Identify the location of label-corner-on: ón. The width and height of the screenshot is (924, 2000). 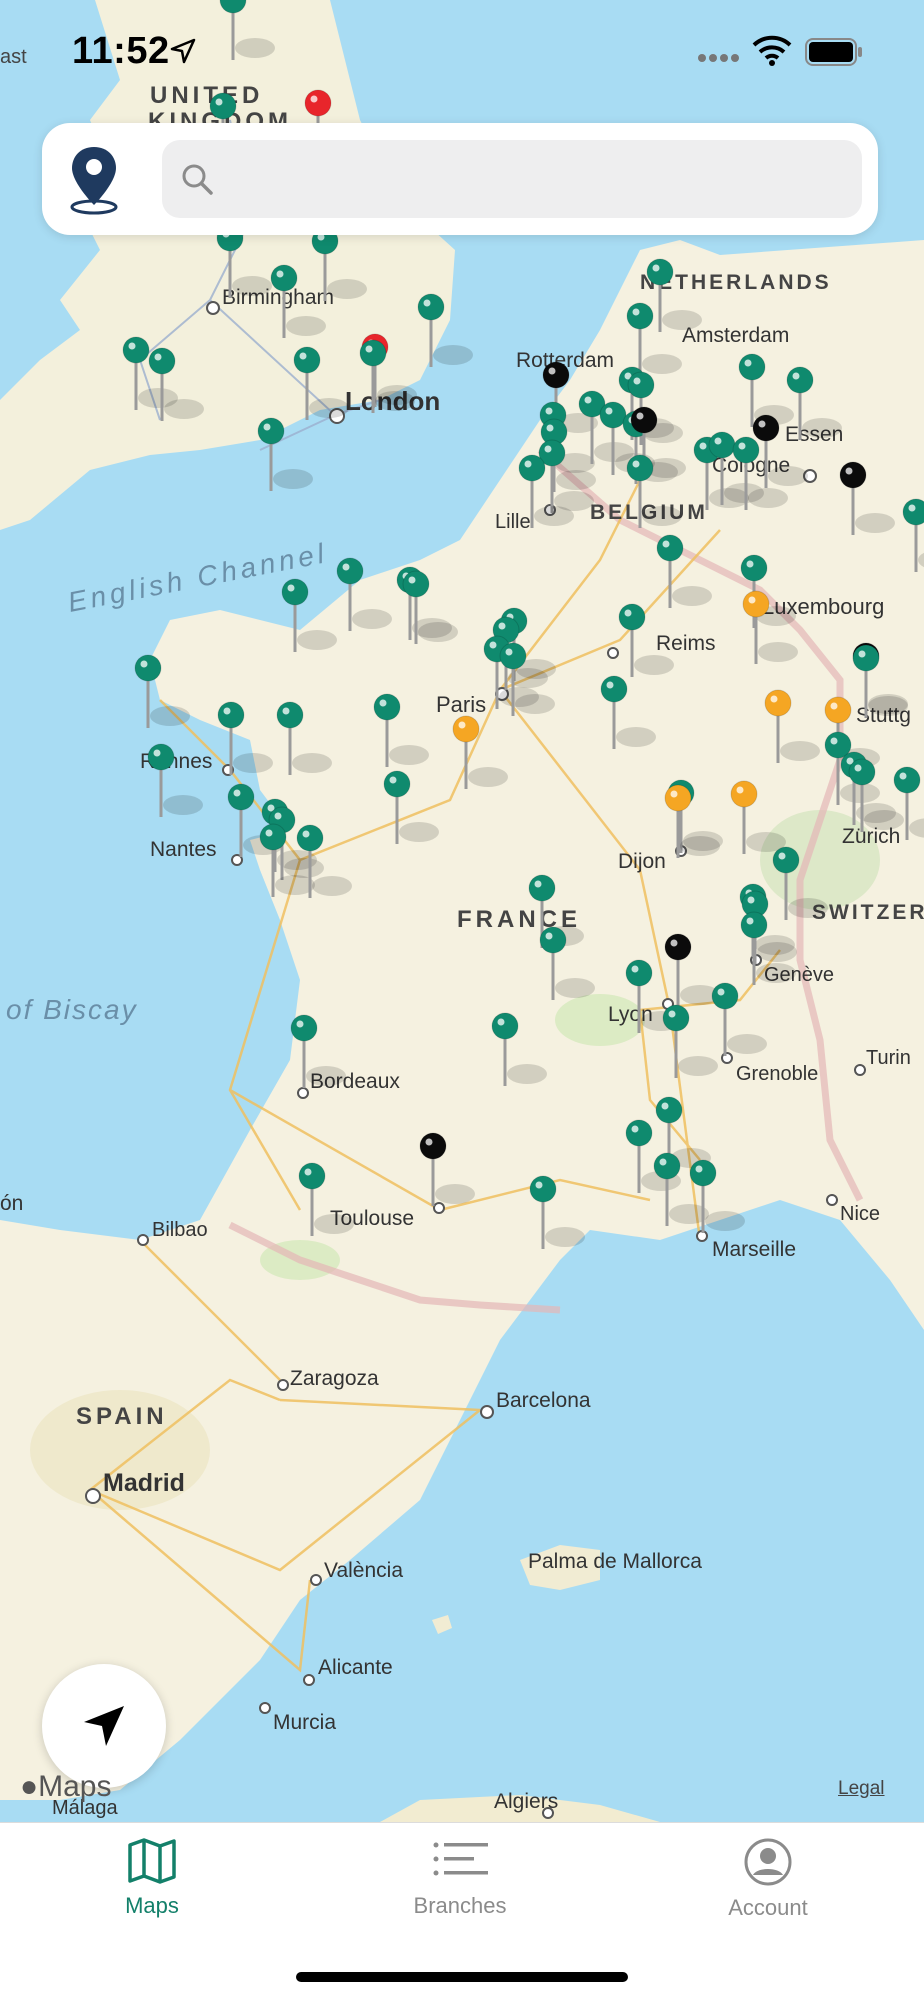
(11, 1203).